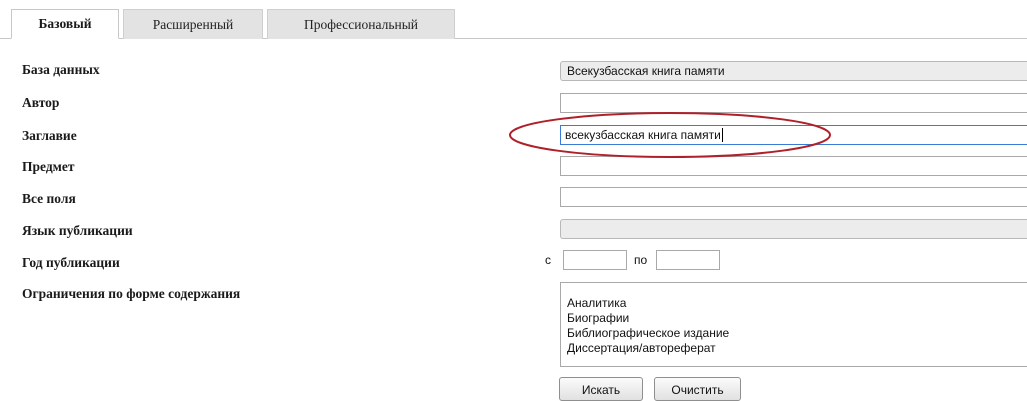 The image size is (1027, 401). What do you see at coordinates (61, 69) in the screenshot?
I see `database-label: База данных` at bounding box center [61, 69].